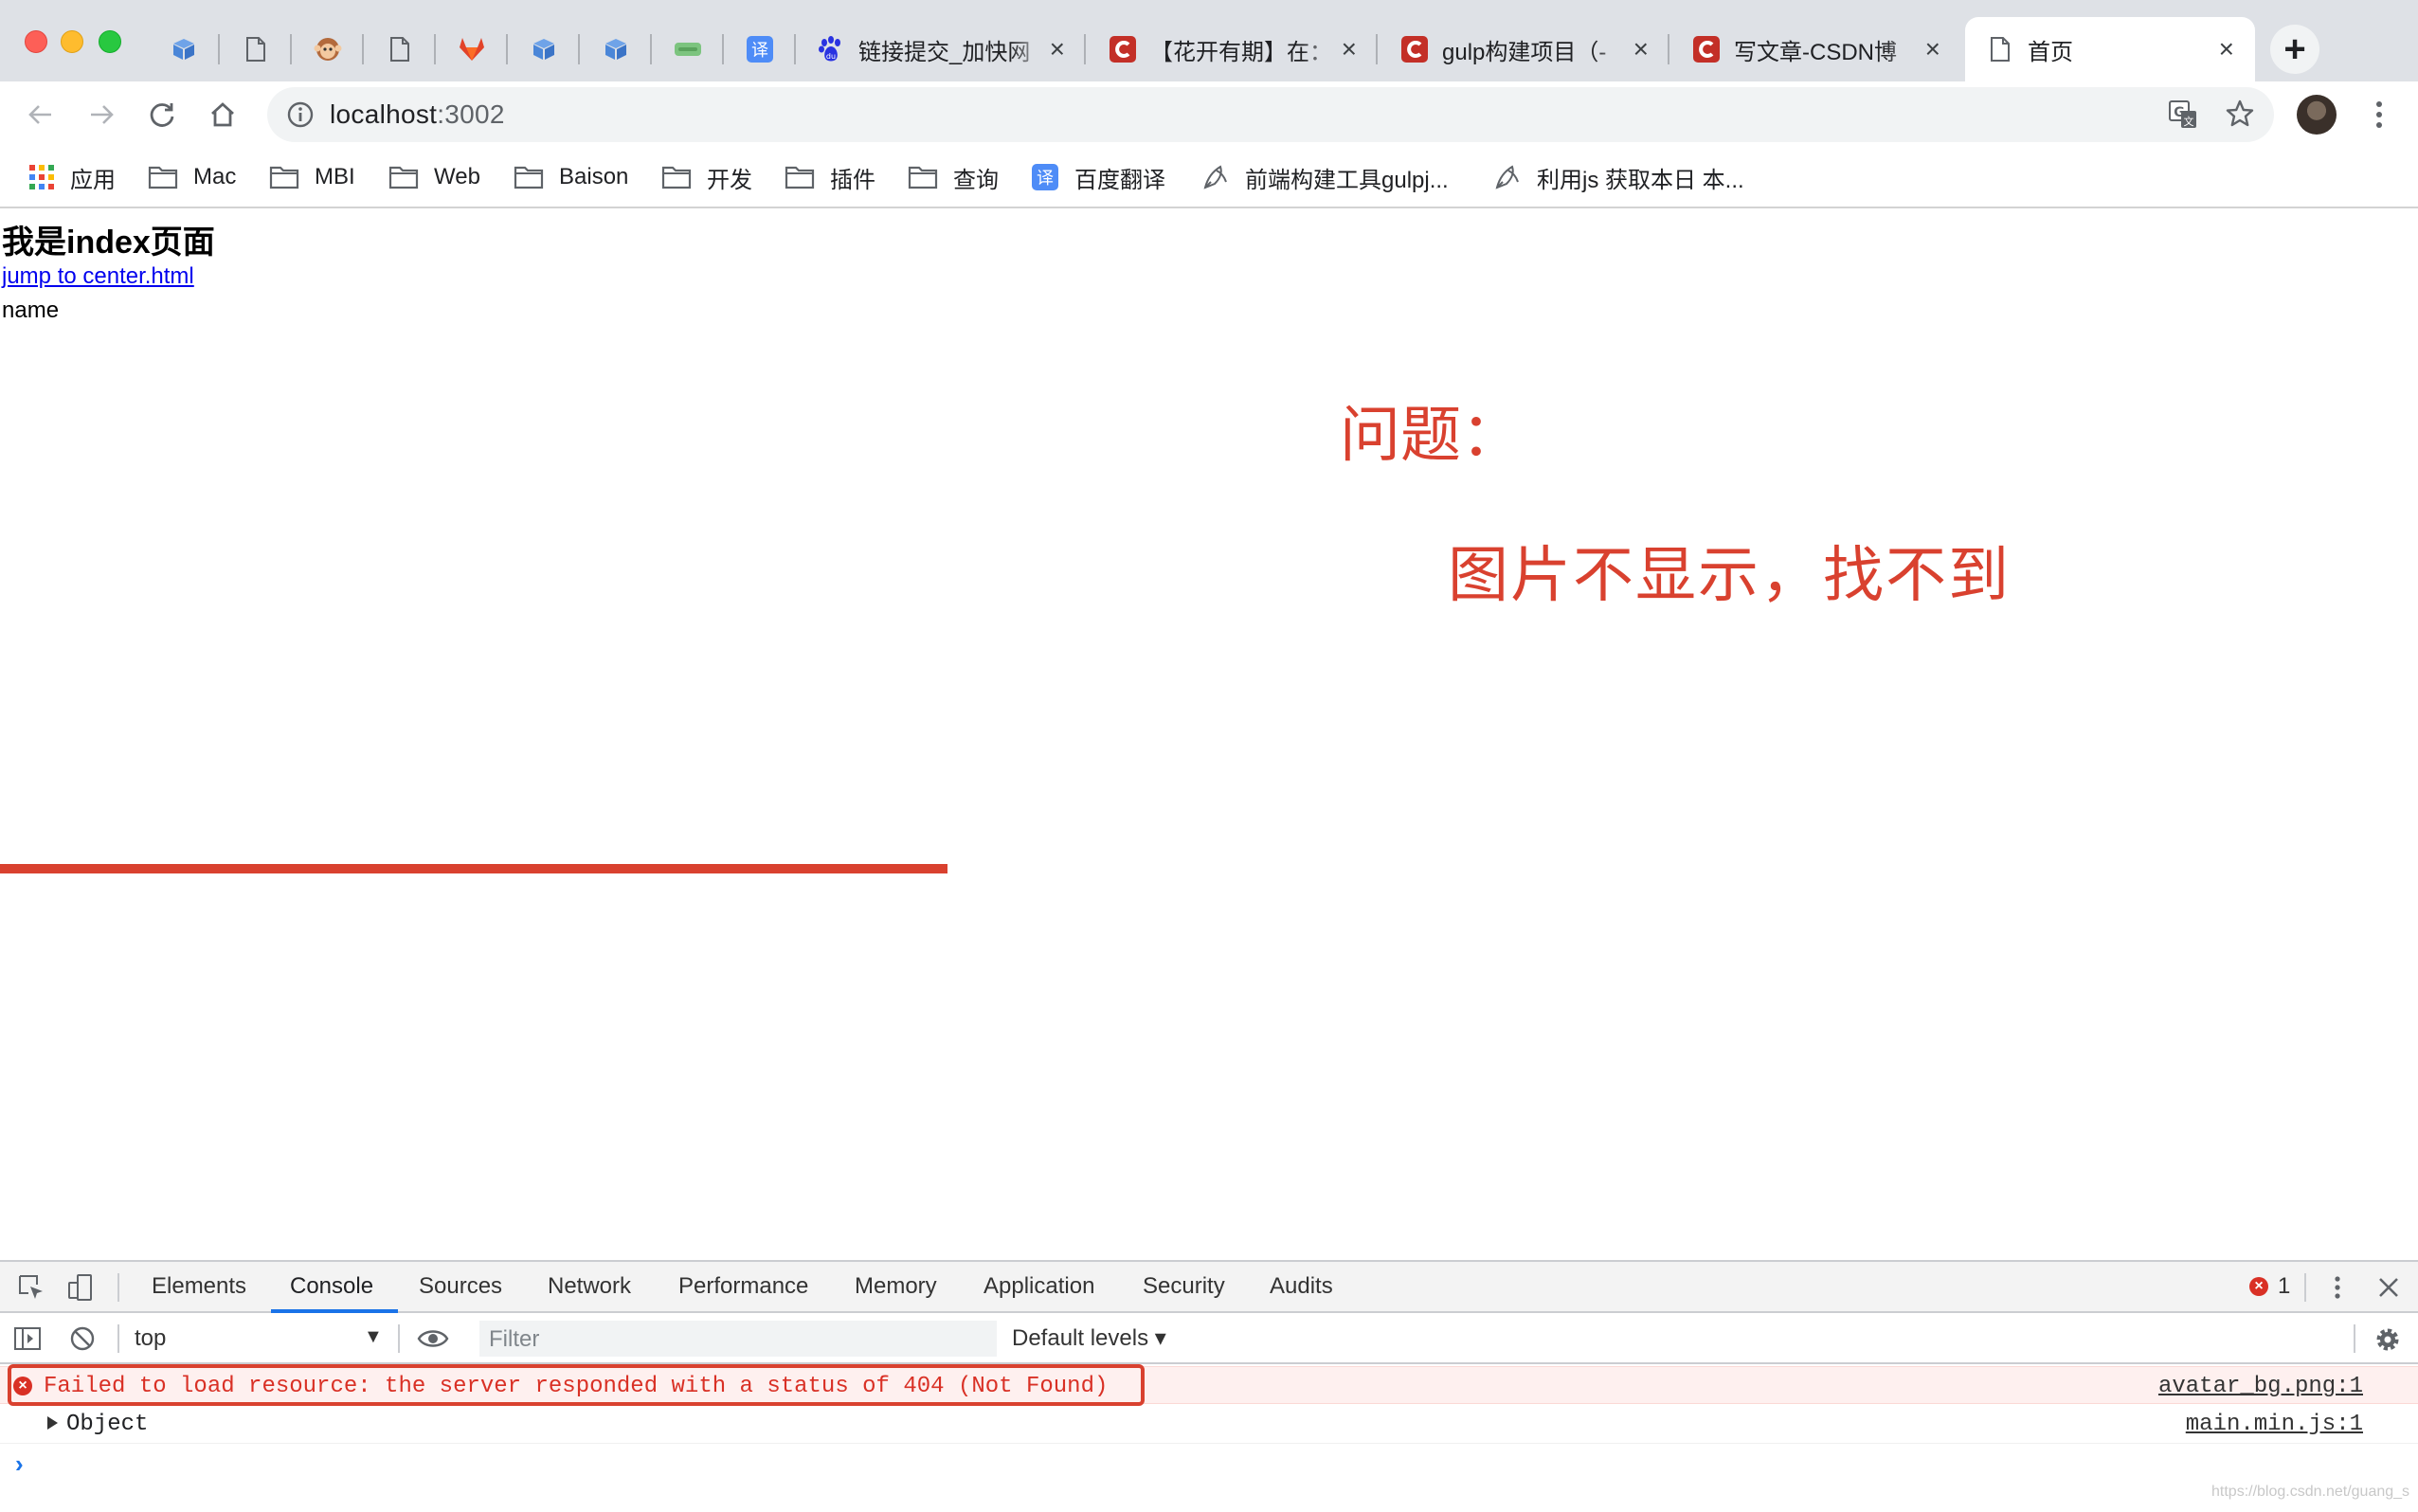 Image resolution: width=2418 pixels, height=1512 pixels. I want to click on device-toolbar-icon, so click(80, 1287).